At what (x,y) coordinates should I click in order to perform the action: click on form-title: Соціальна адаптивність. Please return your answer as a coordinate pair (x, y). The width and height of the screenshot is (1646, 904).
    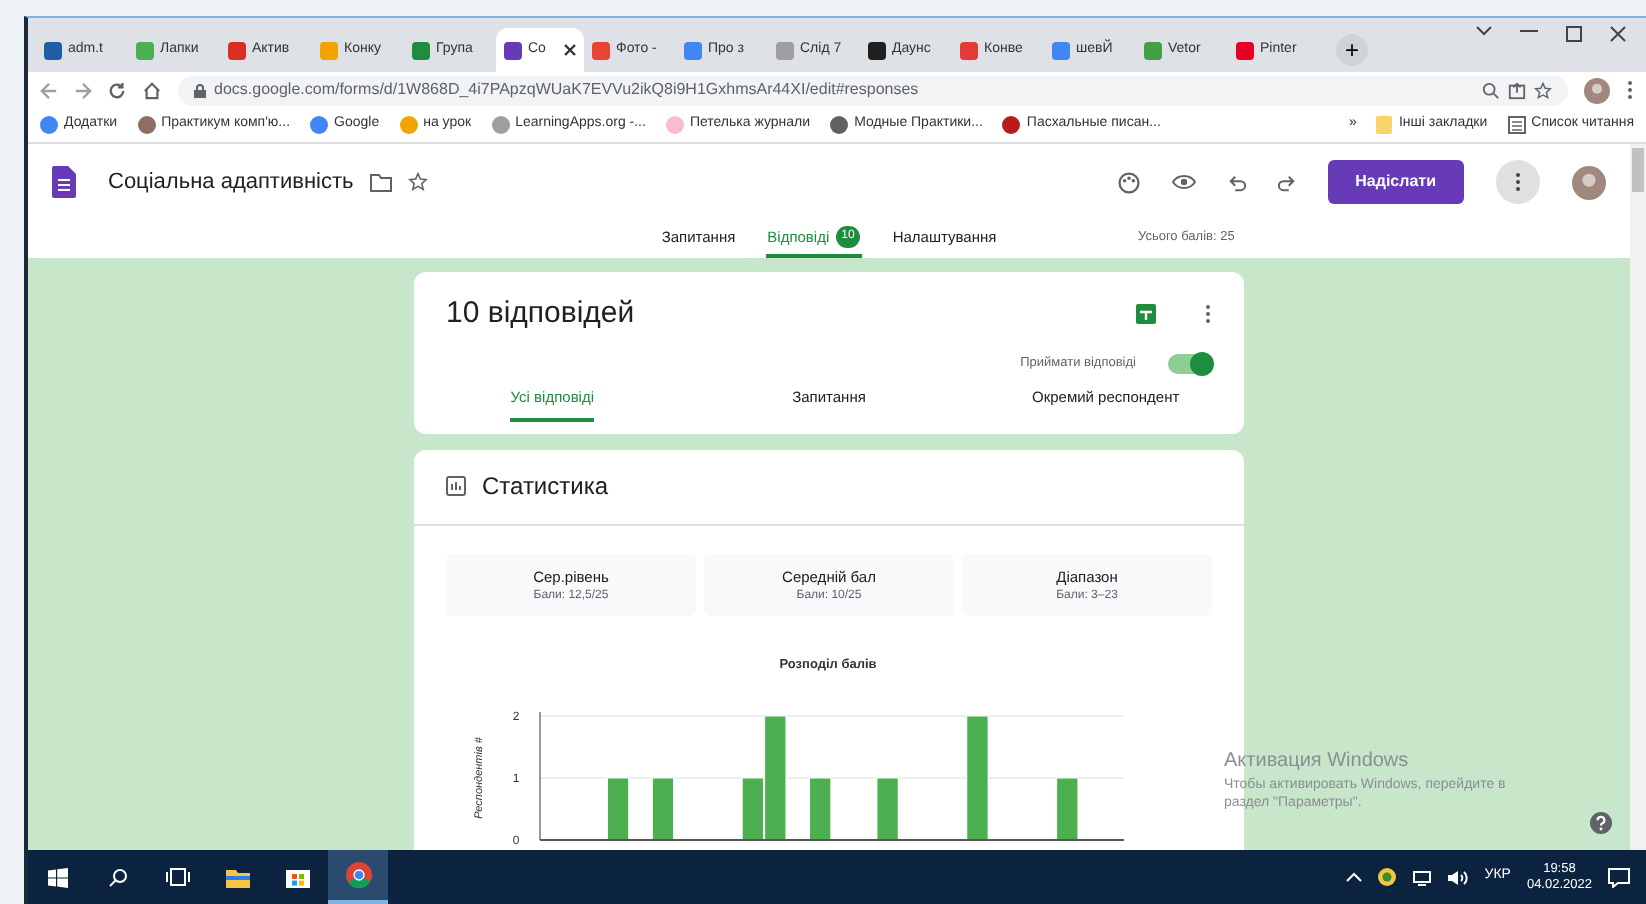
    Looking at the image, I should click on (231, 182).